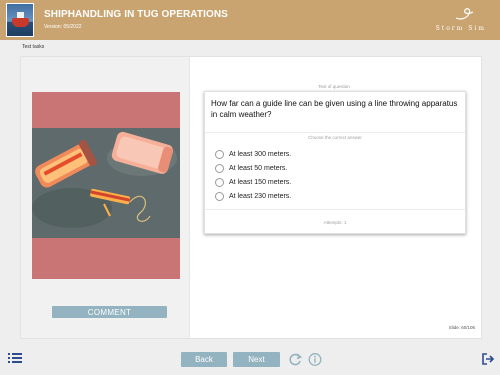 Image resolution: width=500 pixels, height=375 pixels. I want to click on question-section-label: Text of question, so click(334, 86).